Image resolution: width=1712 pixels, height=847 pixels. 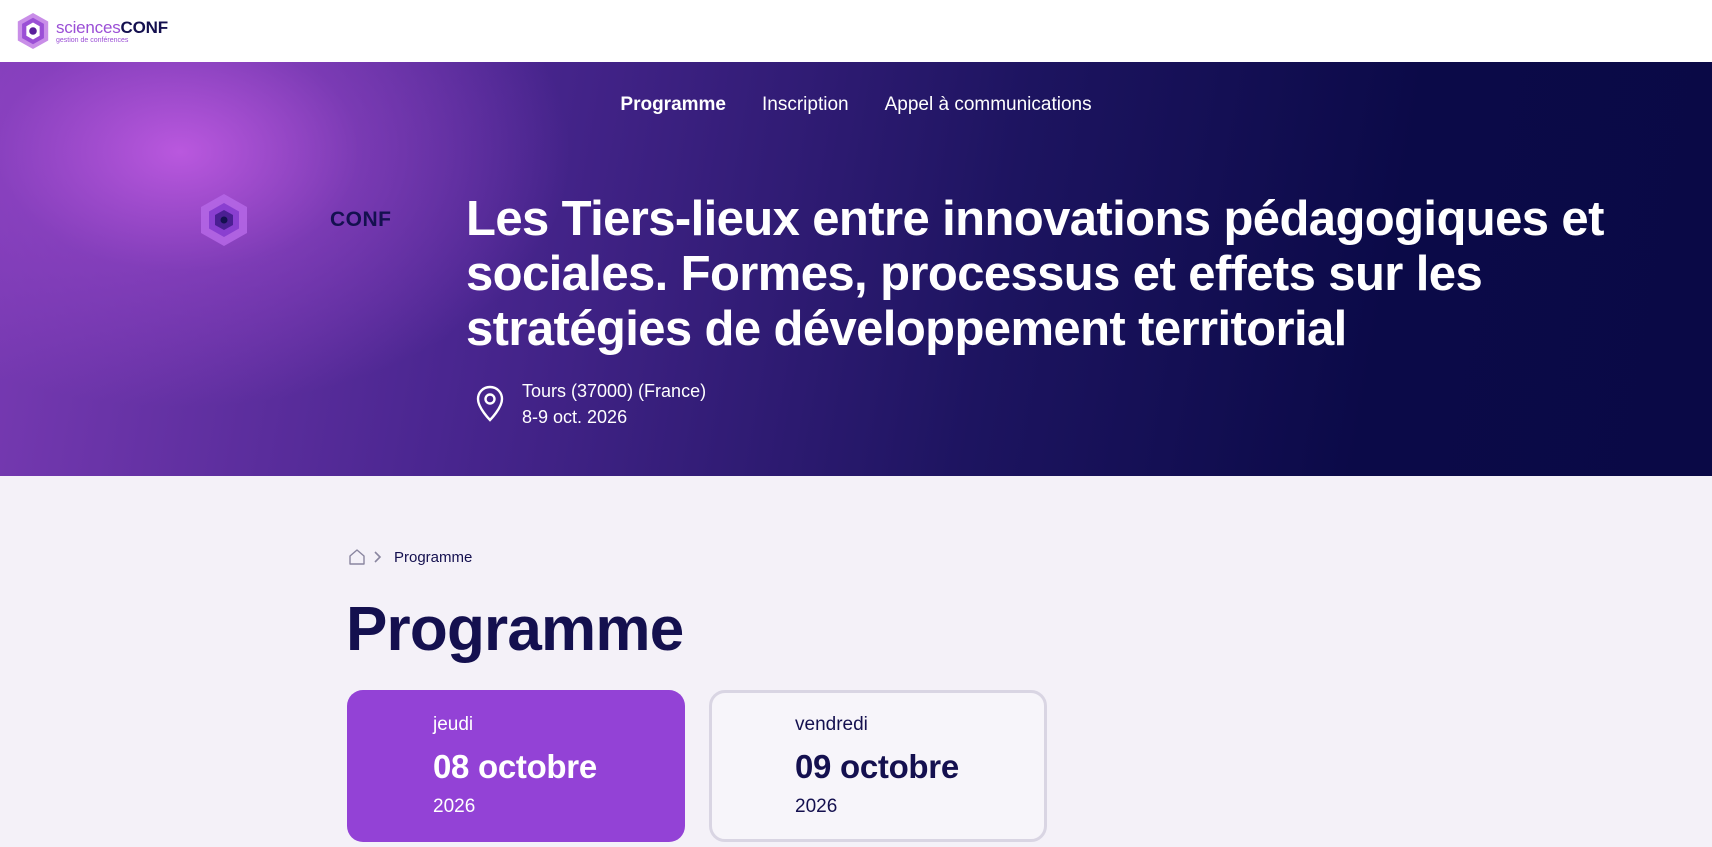 What do you see at coordinates (856, 31) in the screenshot?
I see `top-bar: sciencesCONF gestion de conférences` at bounding box center [856, 31].